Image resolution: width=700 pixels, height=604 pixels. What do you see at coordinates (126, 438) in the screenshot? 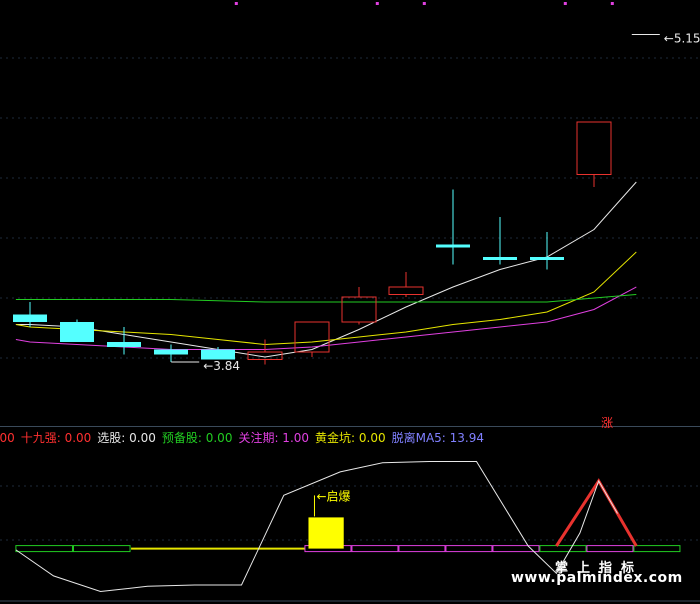
I see `legend-item: 选股: 0.00` at bounding box center [126, 438].